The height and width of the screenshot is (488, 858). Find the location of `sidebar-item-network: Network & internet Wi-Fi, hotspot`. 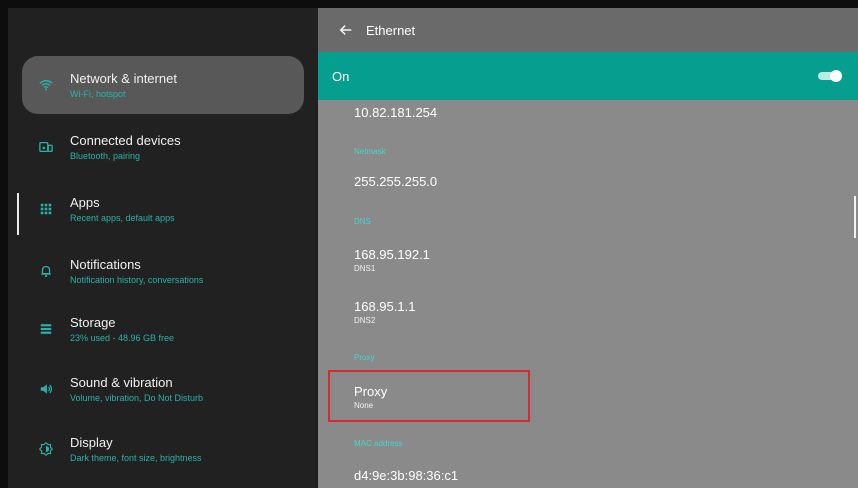

sidebar-item-network: Network & internet Wi-Fi, hotspot is located at coordinates (163, 85).